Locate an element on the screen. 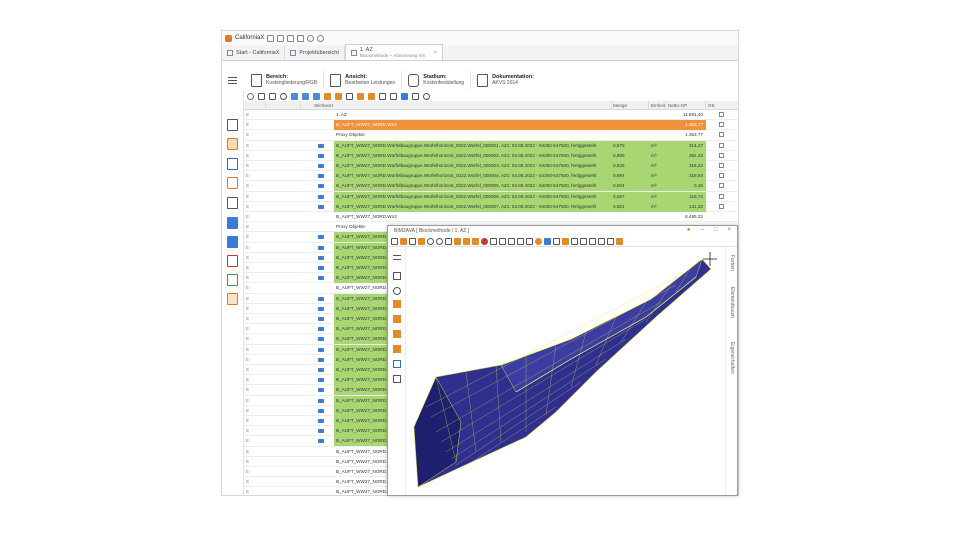 The height and width of the screenshot is (540, 960). clipboard-icon is located at coordinates (281, 38).